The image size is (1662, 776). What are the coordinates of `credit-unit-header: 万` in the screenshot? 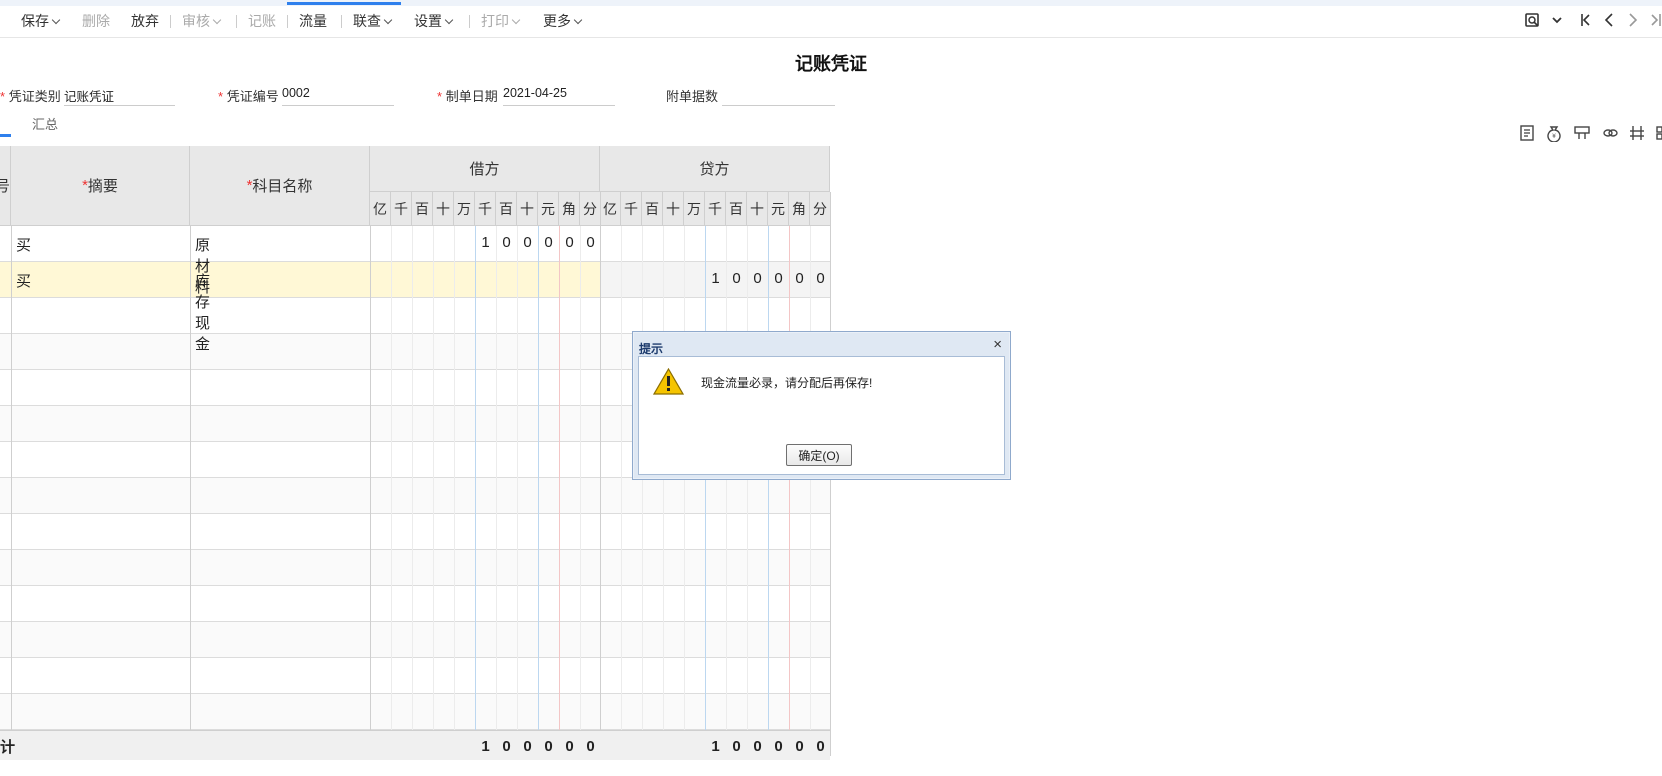 It's located at (694, 209).